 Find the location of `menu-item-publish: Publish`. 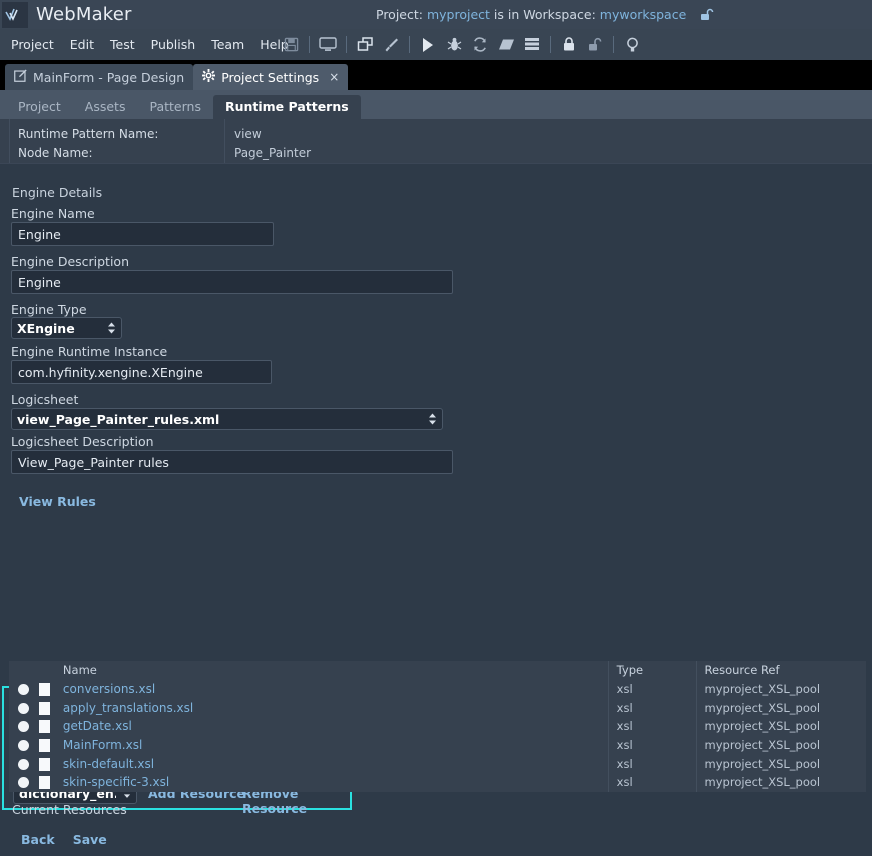

menu-item-publish: Publish is located at coordinates (173, 44).